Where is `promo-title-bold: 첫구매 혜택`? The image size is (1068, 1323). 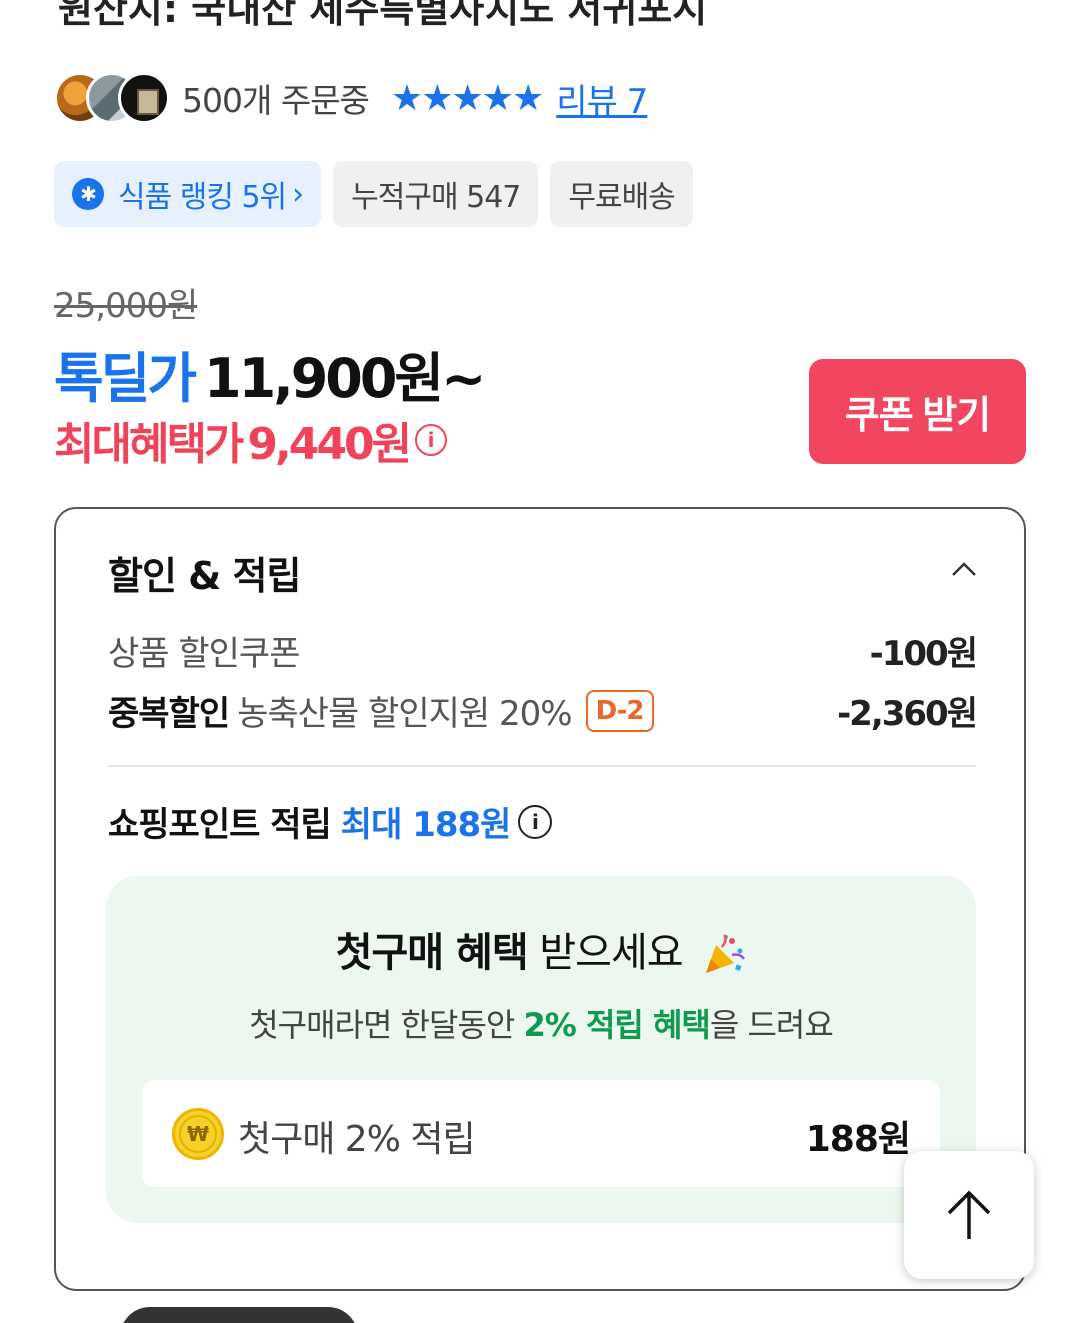 promo-title-bold: 첫구매 혜택 is located at coordinates (432, 953).